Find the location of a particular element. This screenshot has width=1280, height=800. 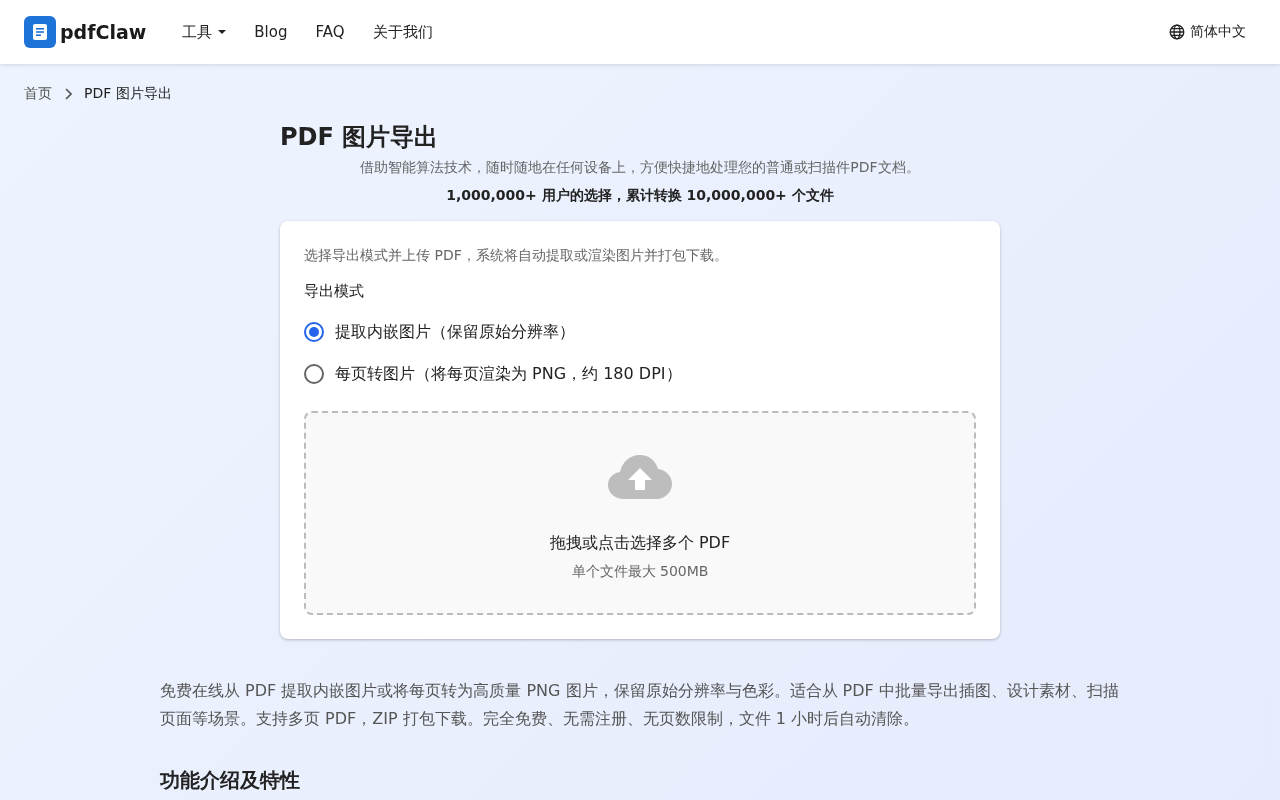

subtitle: 借助智能算法技术，随时随地在任何设备上，方便快捷地处理您的普通或扫描件PDF文档。 is located at coordinates (640, 167).